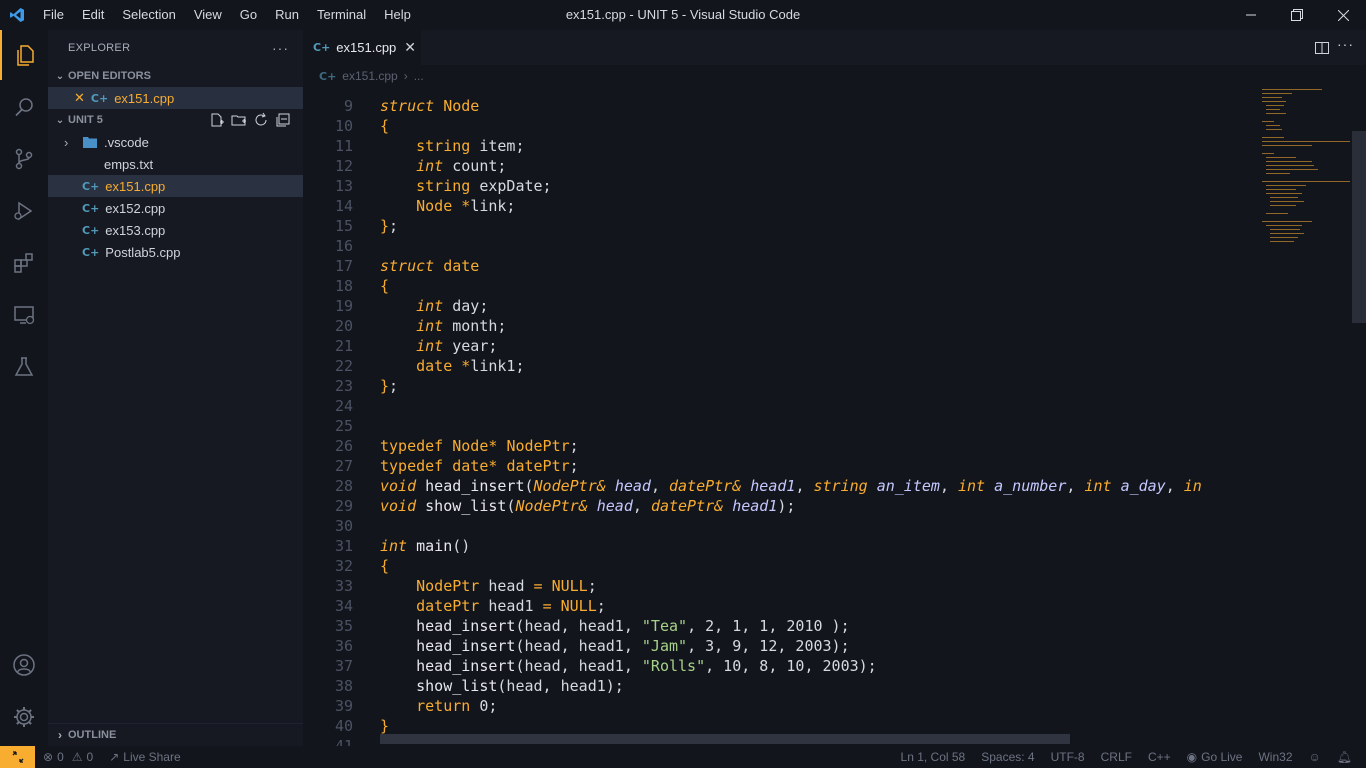 This screenshot has height=768, width=1366. I want to click on remote-indicator-icon, so click(17, 757).